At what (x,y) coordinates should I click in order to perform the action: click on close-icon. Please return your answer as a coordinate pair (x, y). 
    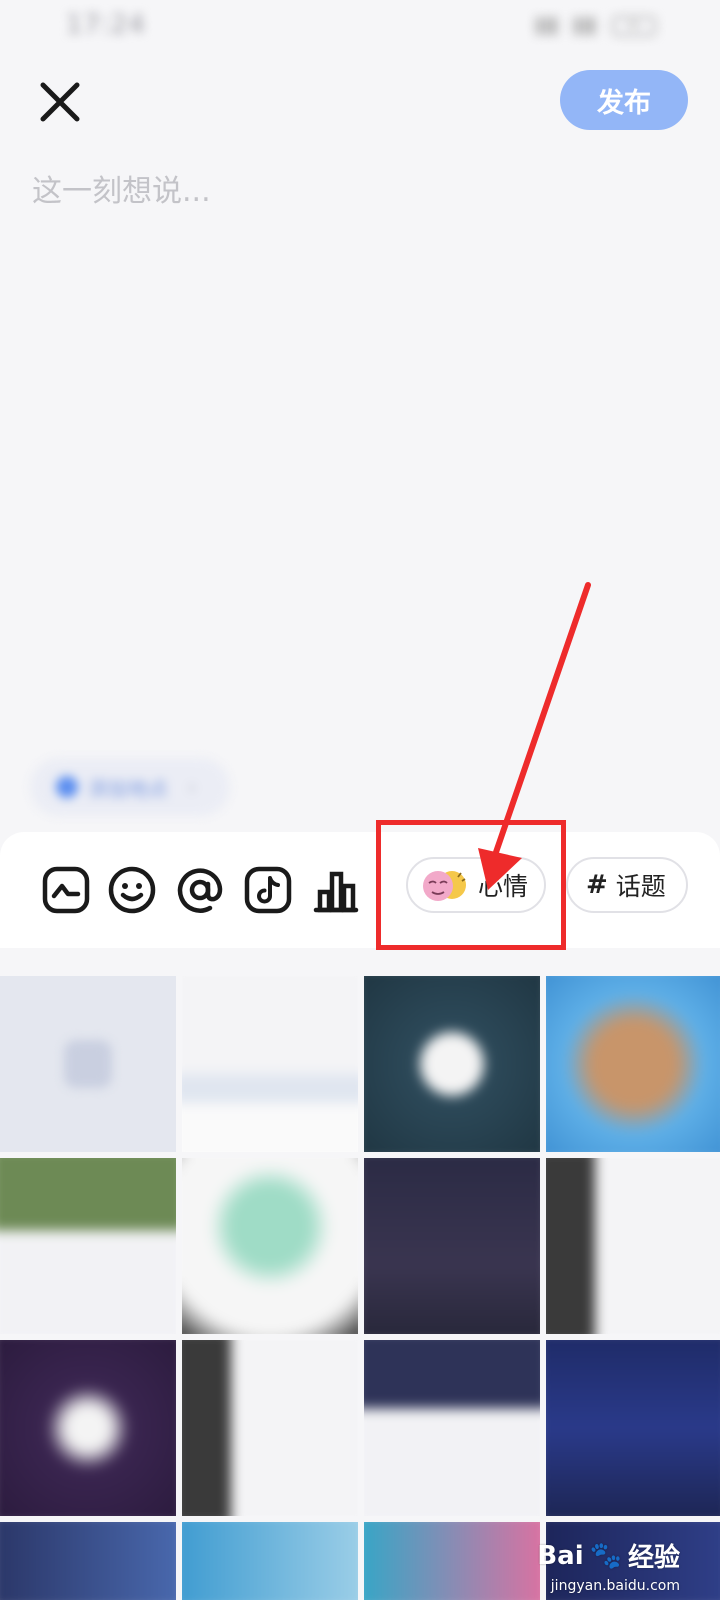
    Looking at the image, I should click on (60, 102).